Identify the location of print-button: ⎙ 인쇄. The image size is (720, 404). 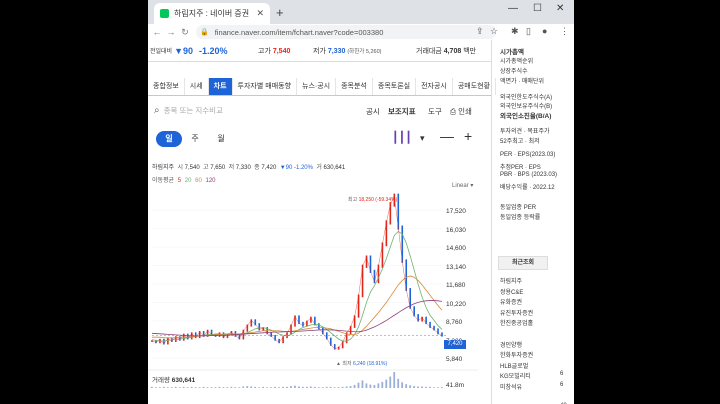
(461, 111).